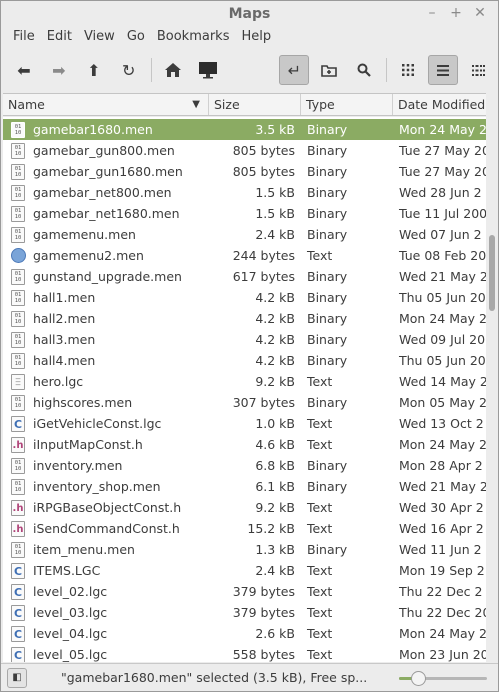  I want to click on c-source-file-icon: C, so click(18, 591).